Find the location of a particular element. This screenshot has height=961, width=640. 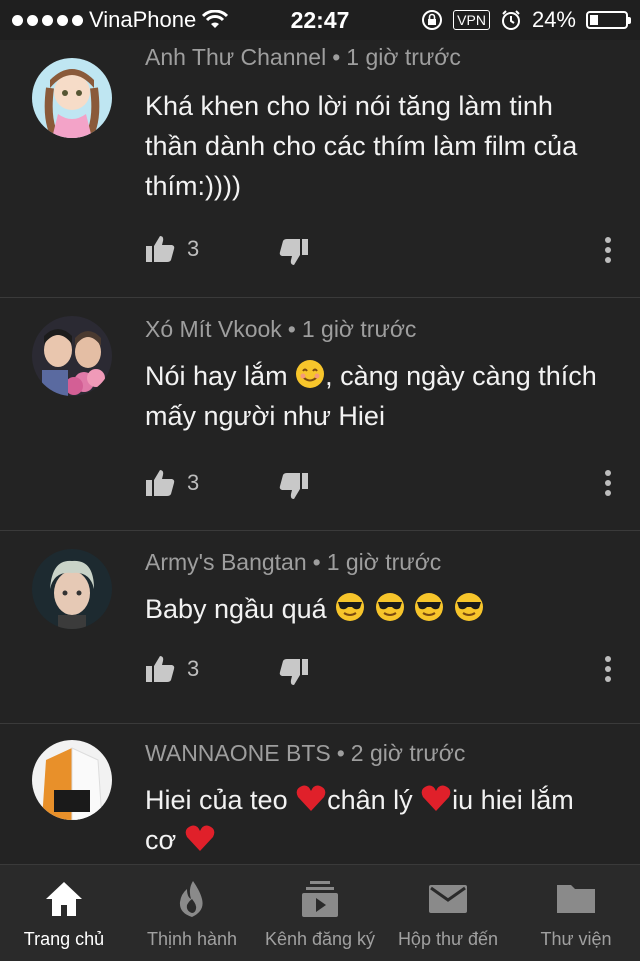

battery-percent: 24% is located at coordinates (553, 19).